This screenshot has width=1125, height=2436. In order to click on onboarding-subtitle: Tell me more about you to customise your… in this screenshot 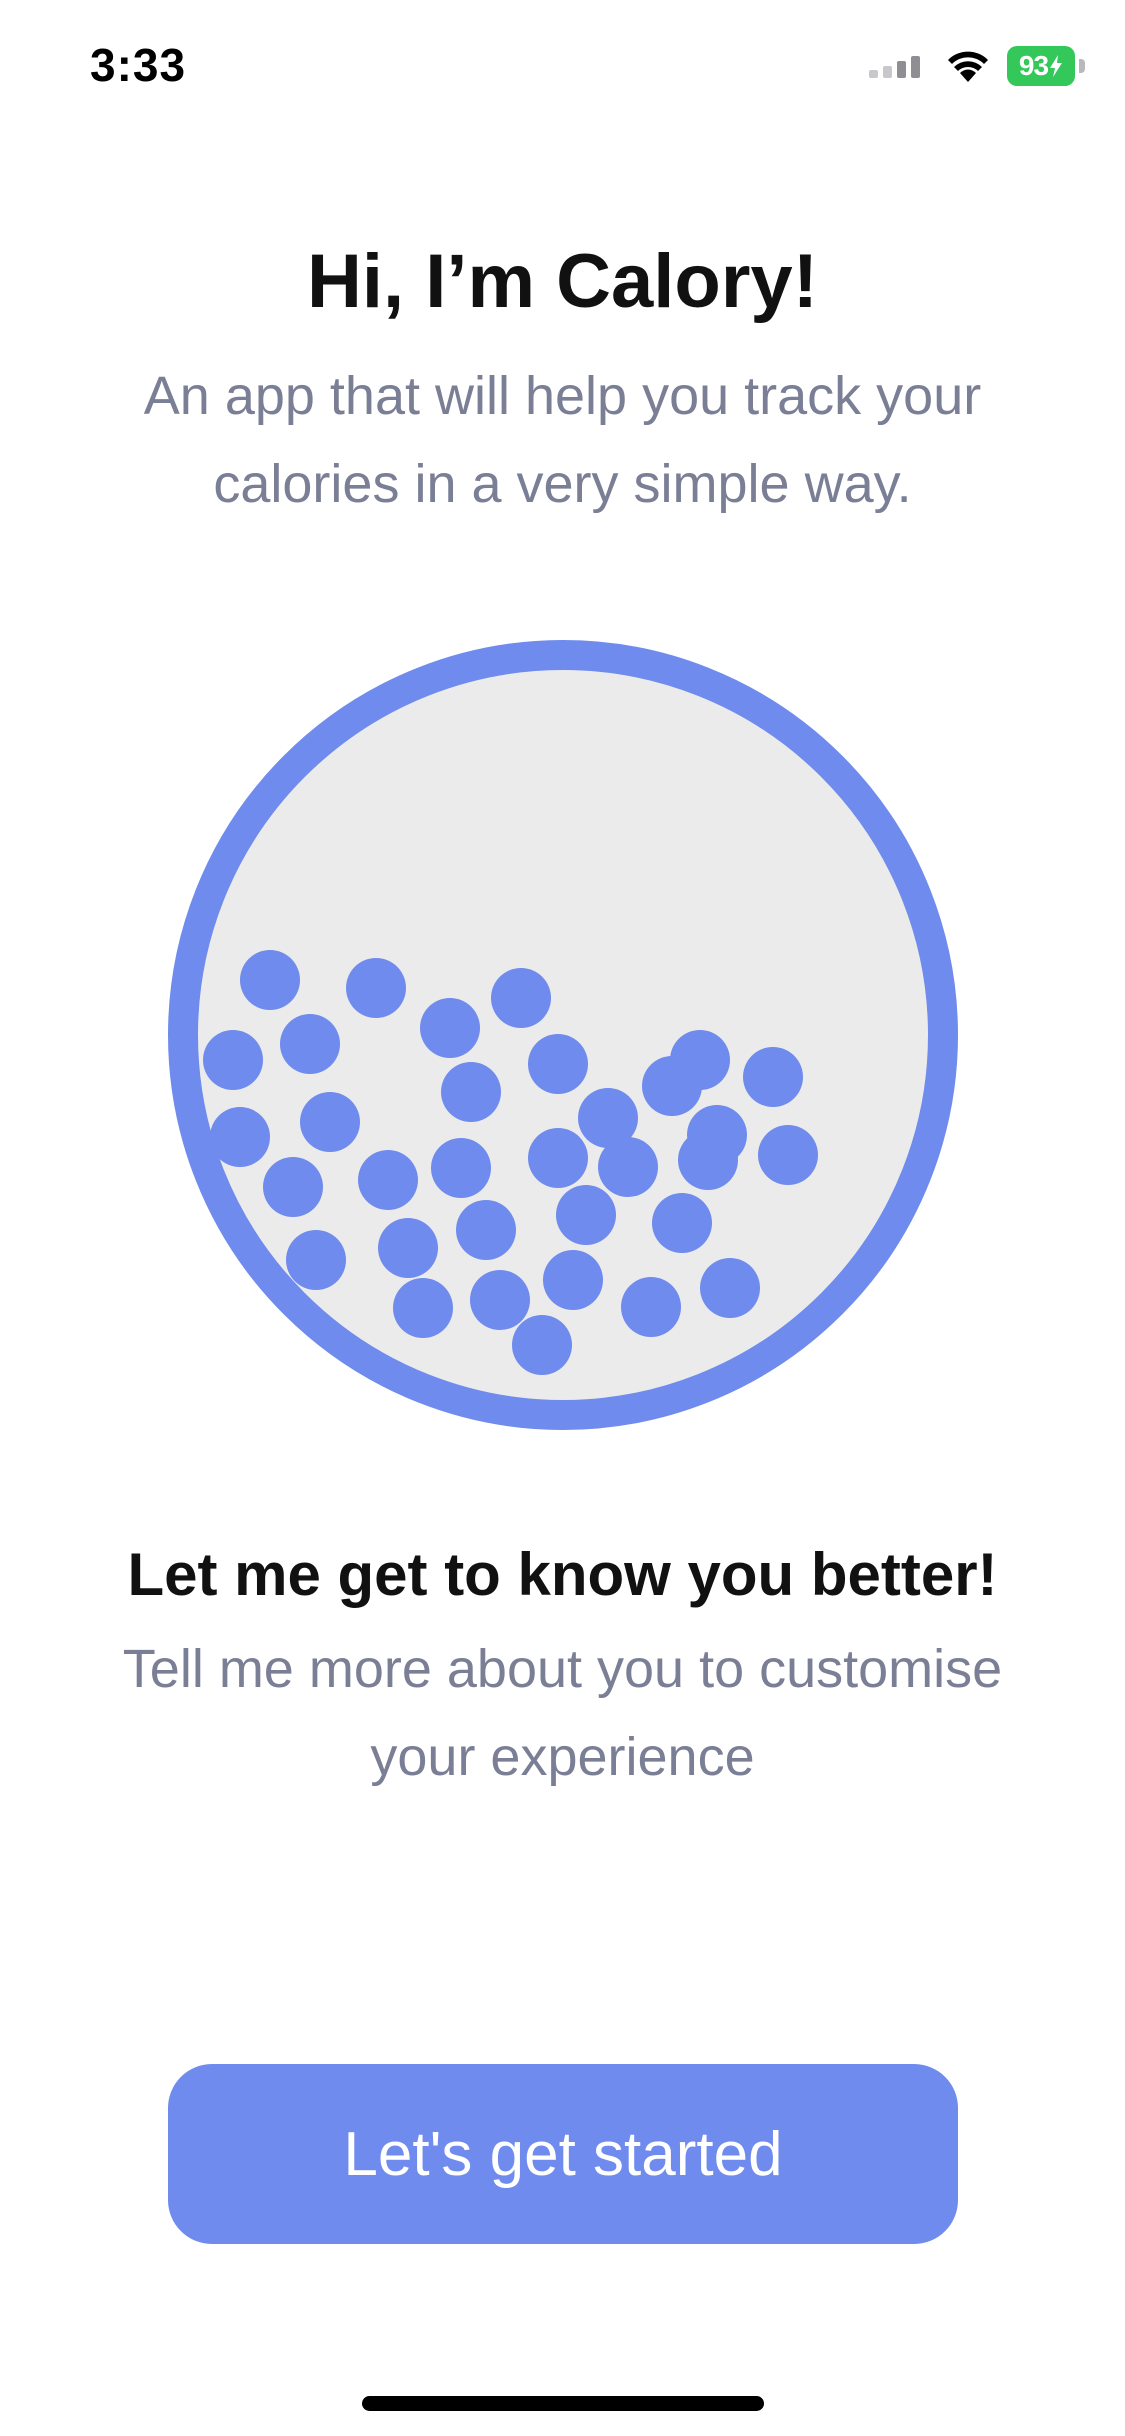, I will do `click(562, 1713)`.